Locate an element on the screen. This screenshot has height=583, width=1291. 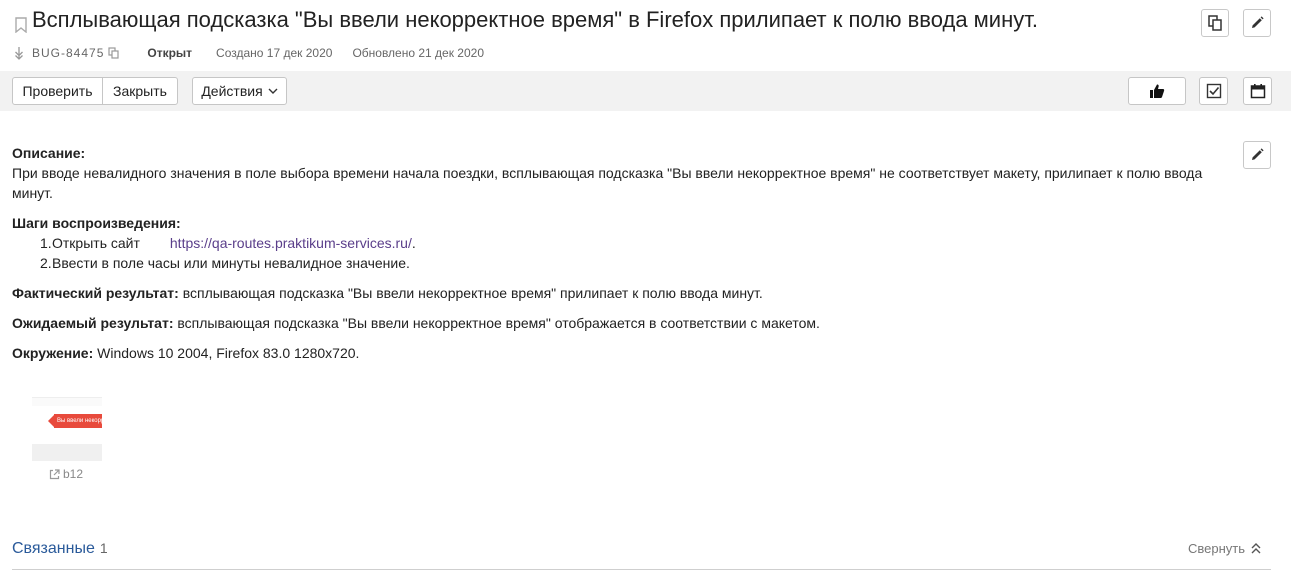
bookmark-icon is located at coordinates (21, 25).